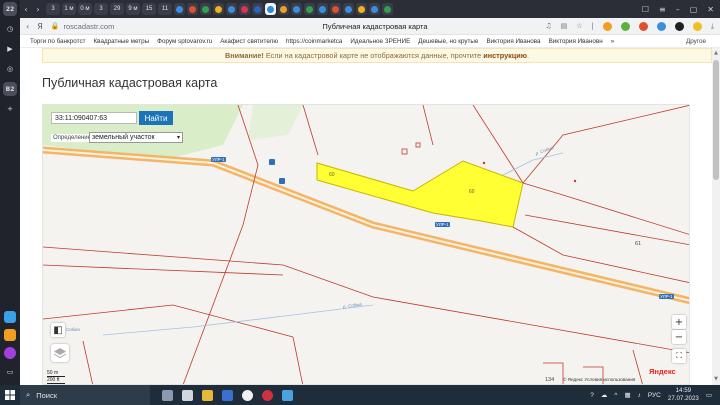 Image resolution: width=720 pixels, height=405 pixels. What do you see at coordinates (38, 9) in the screenshot?
I see `tab-scroll-right-icon: ›` at bounding box center [38, 9].